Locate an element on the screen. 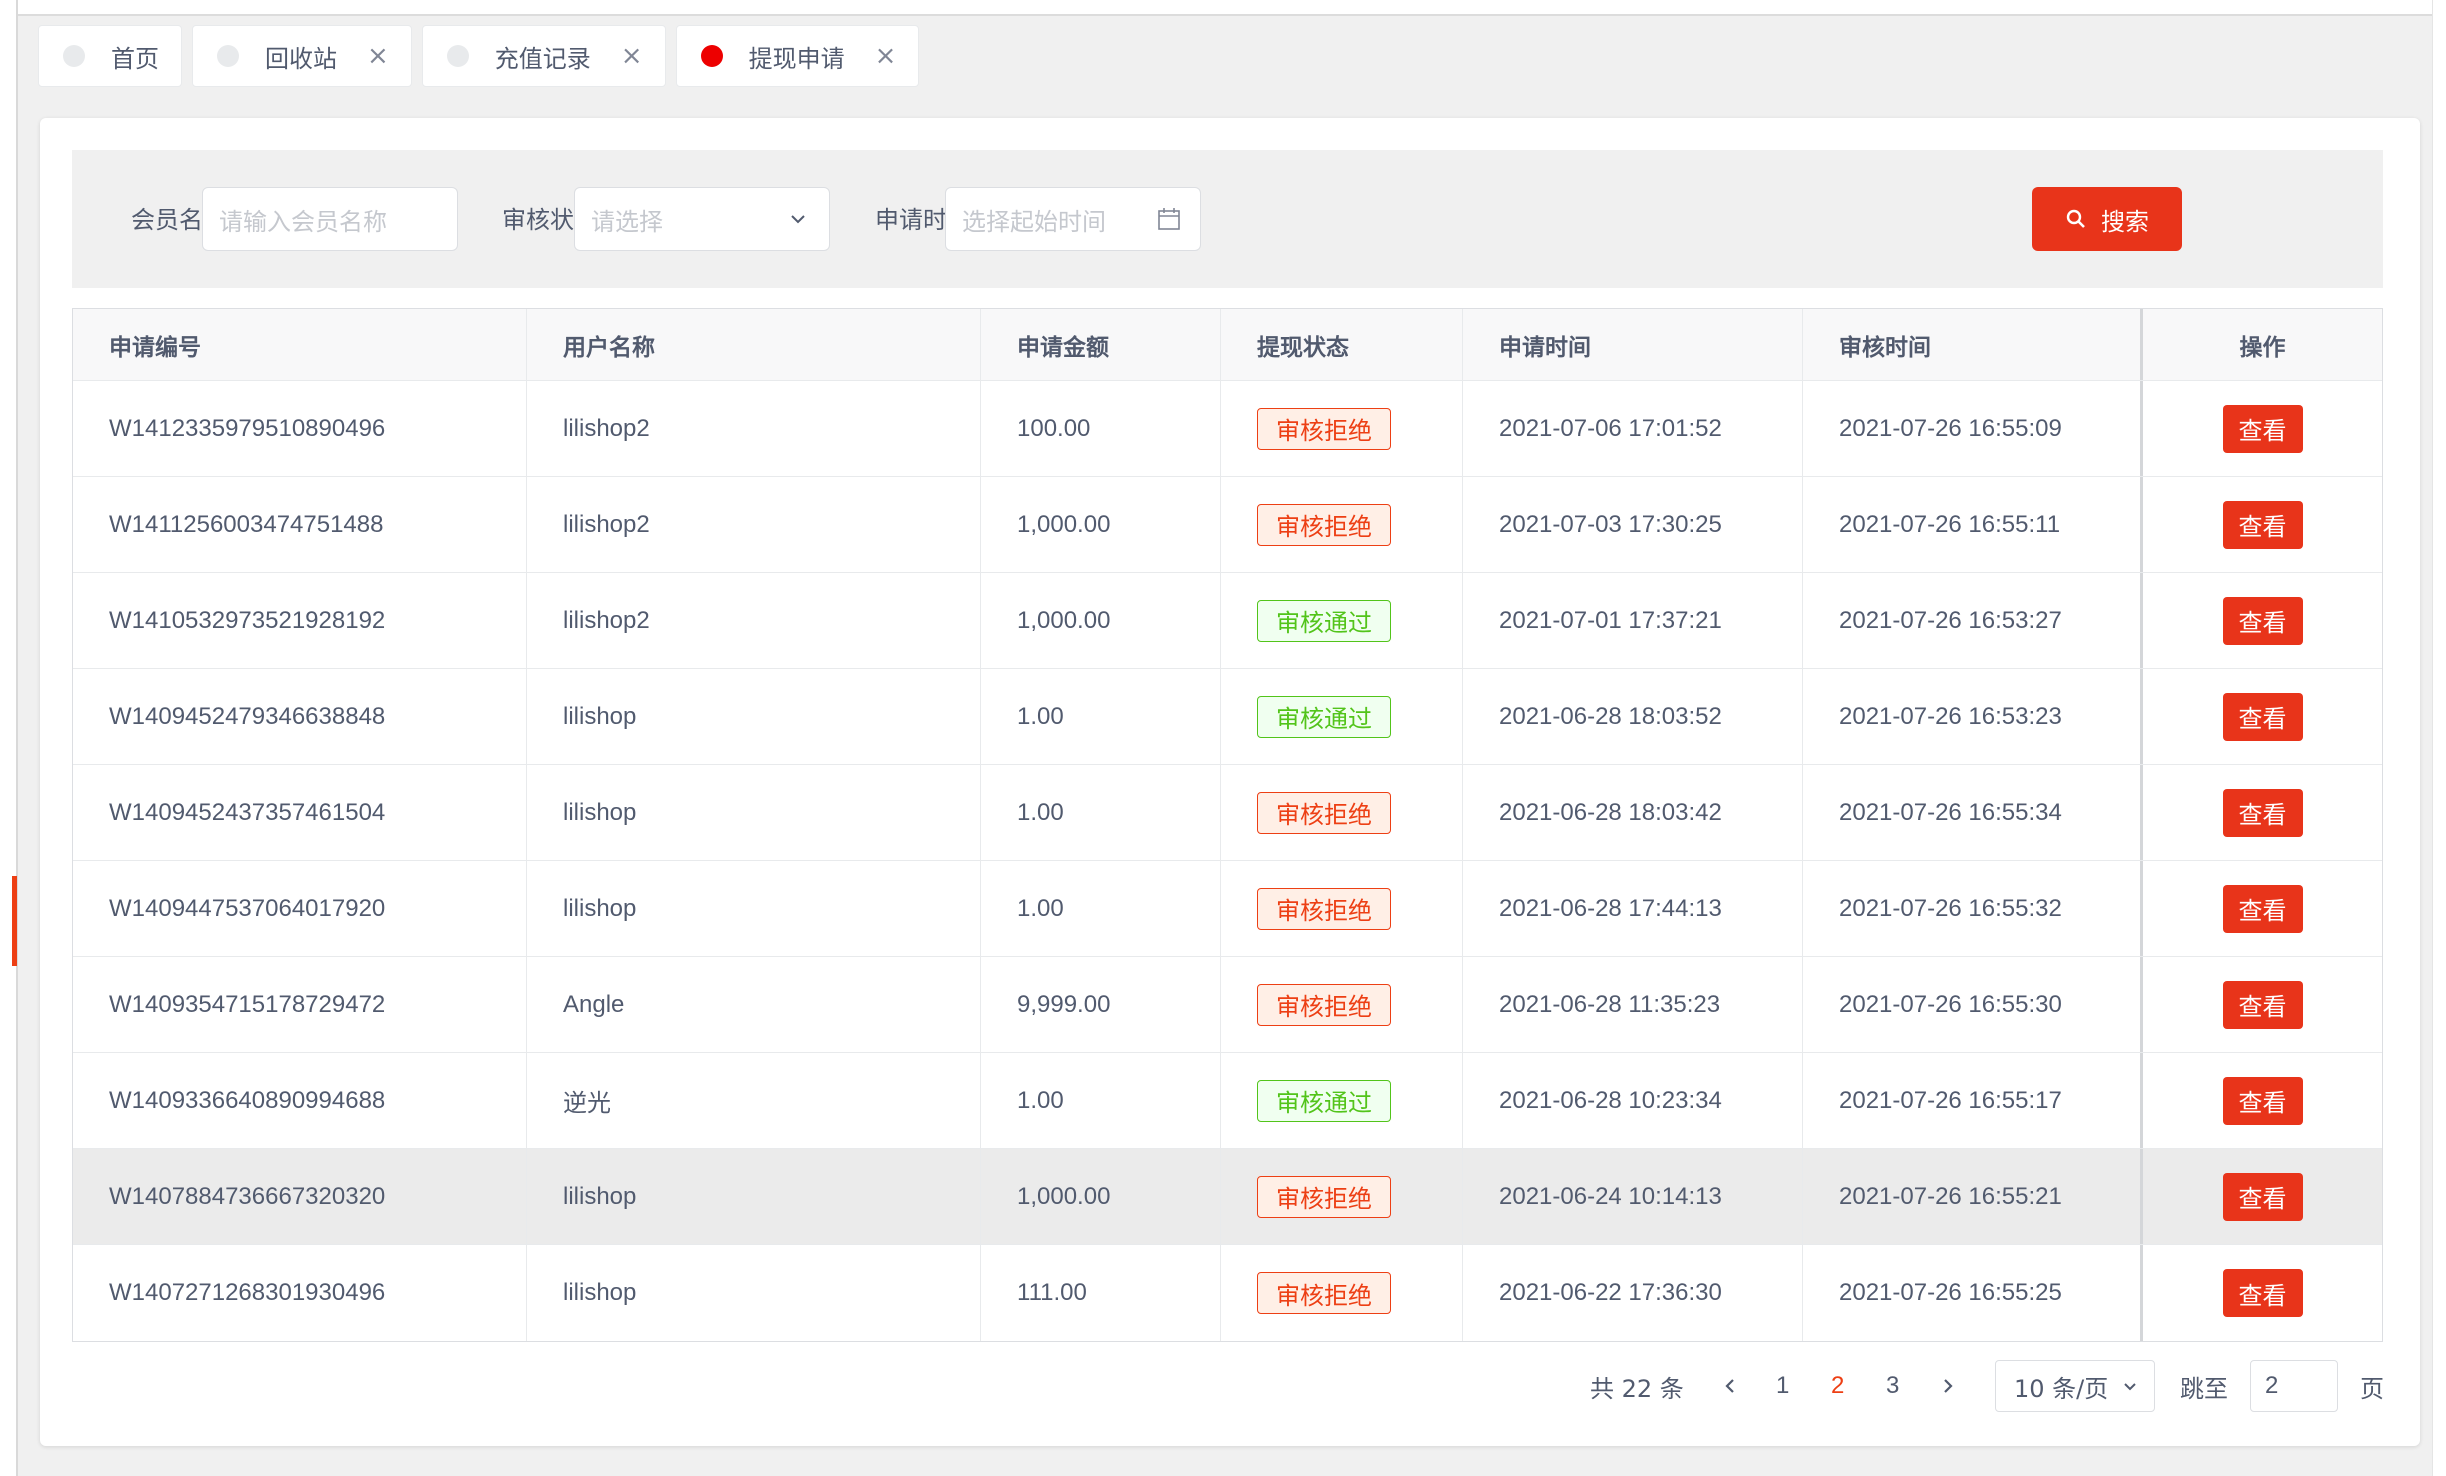 This screenshot has width=2446, height=1476. chevron-down-icon is located at coordinates (2130, 1387).